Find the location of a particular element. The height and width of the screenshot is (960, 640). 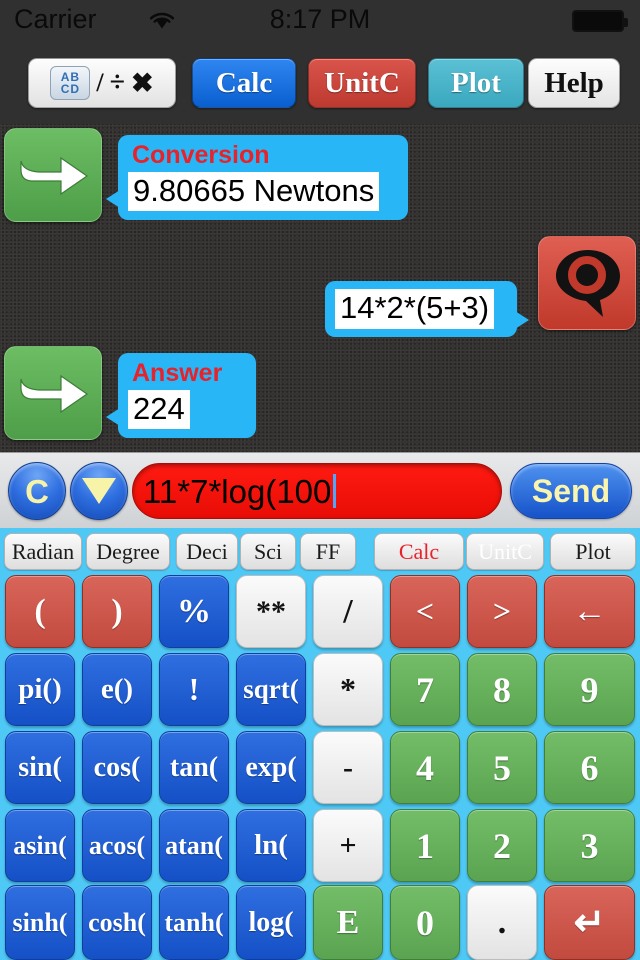

plot-button: Plot is located at coordinates (476, 83).